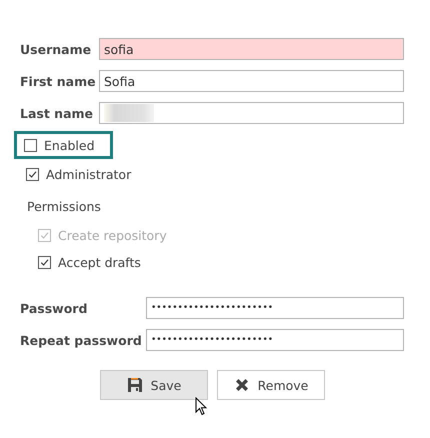  I want to click on field-label: Username, so click(56, 49).